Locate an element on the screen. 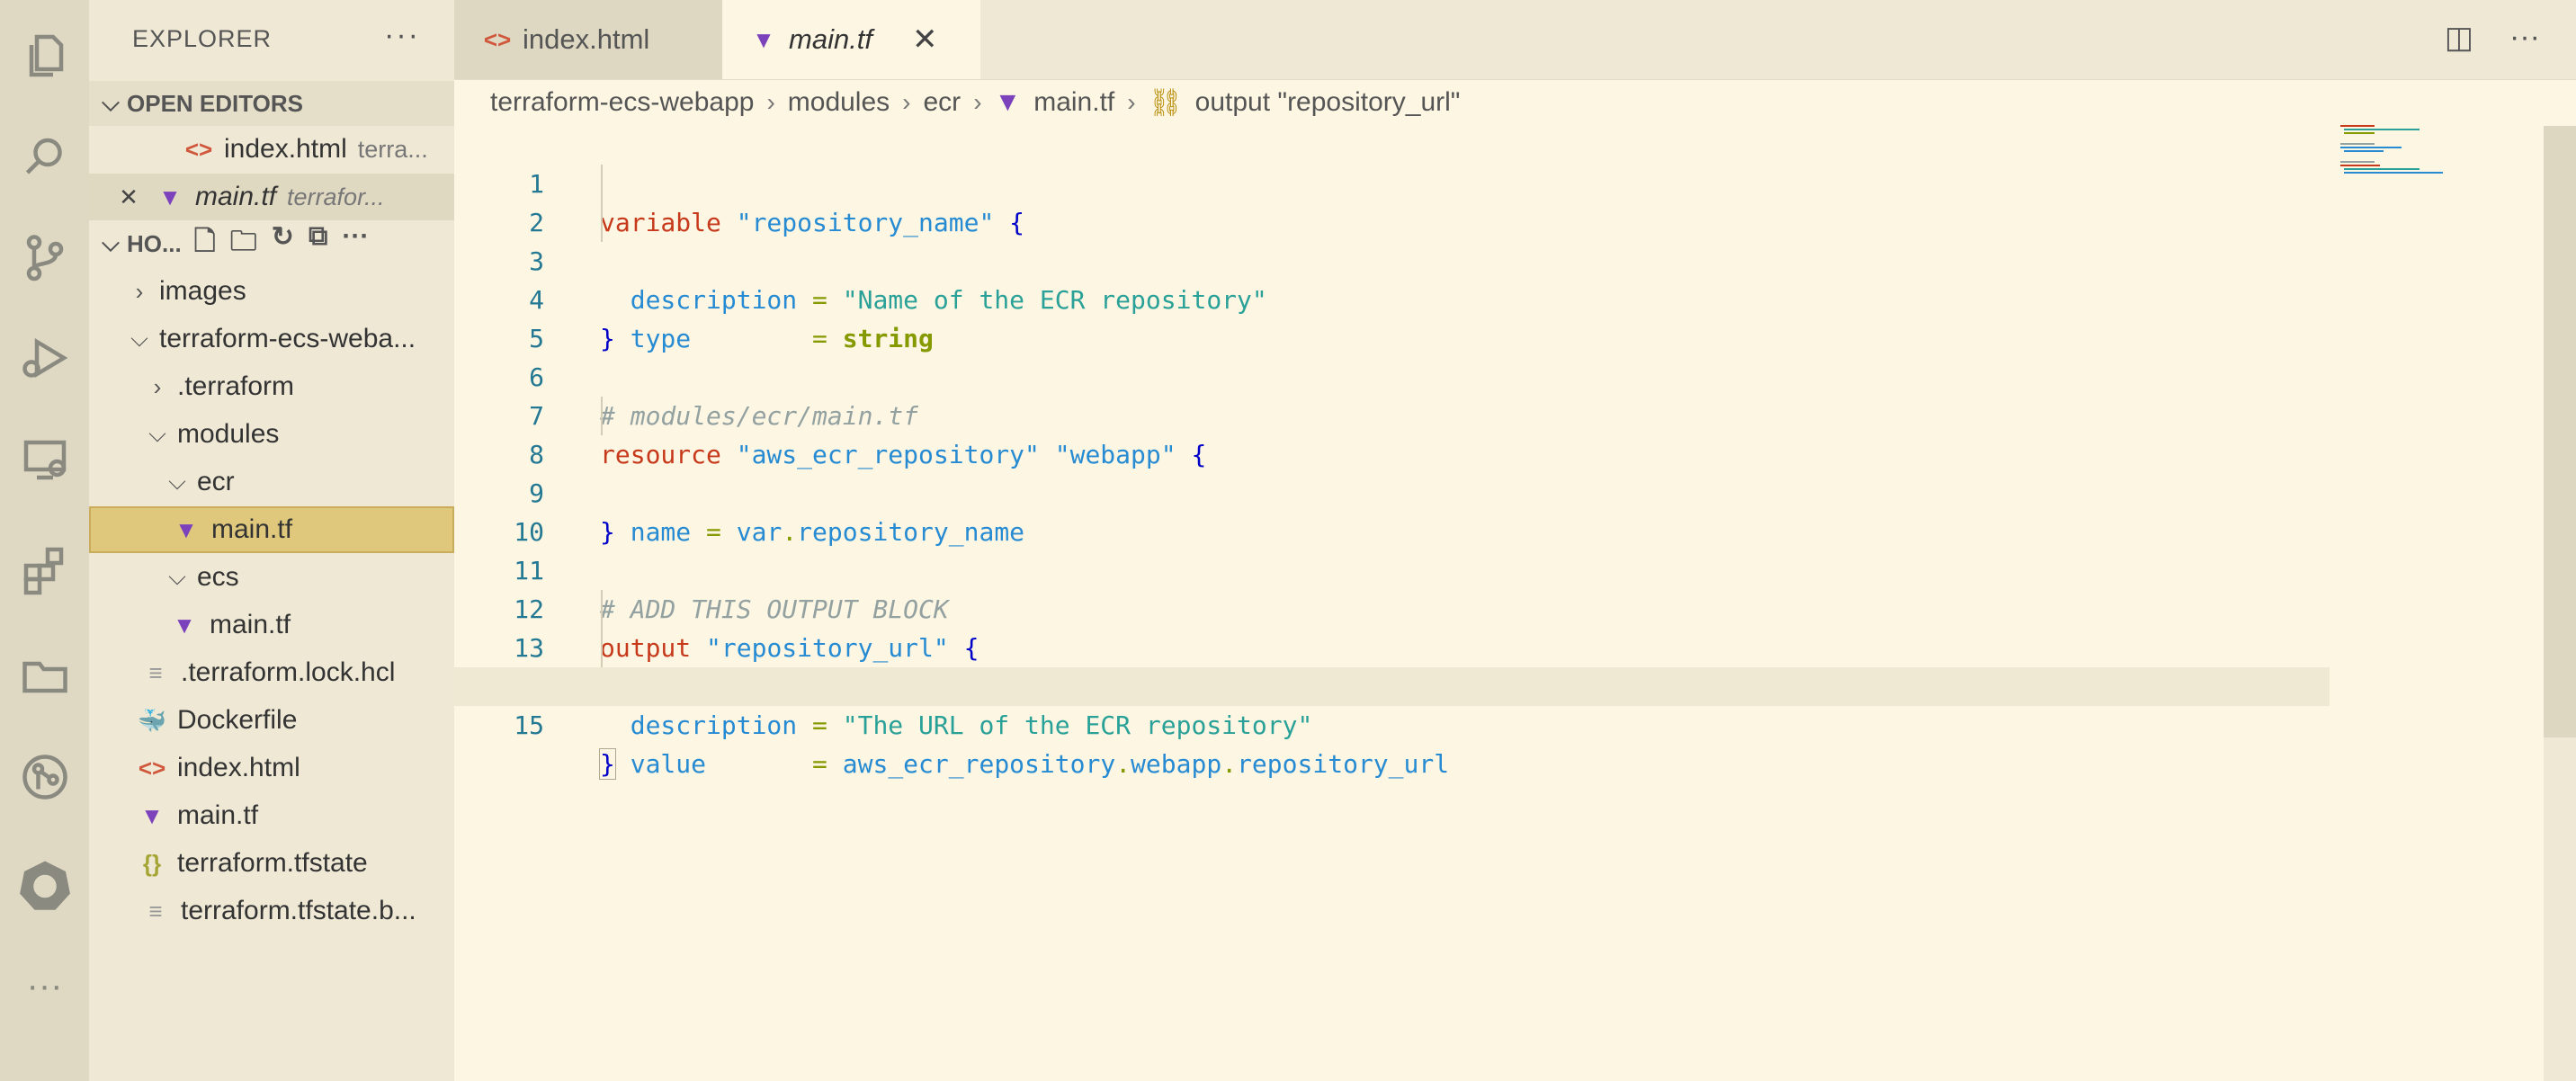 This screenshot has width=2576, height=1081. open-editor-name: main.tf is located at coordinates (236, 196).